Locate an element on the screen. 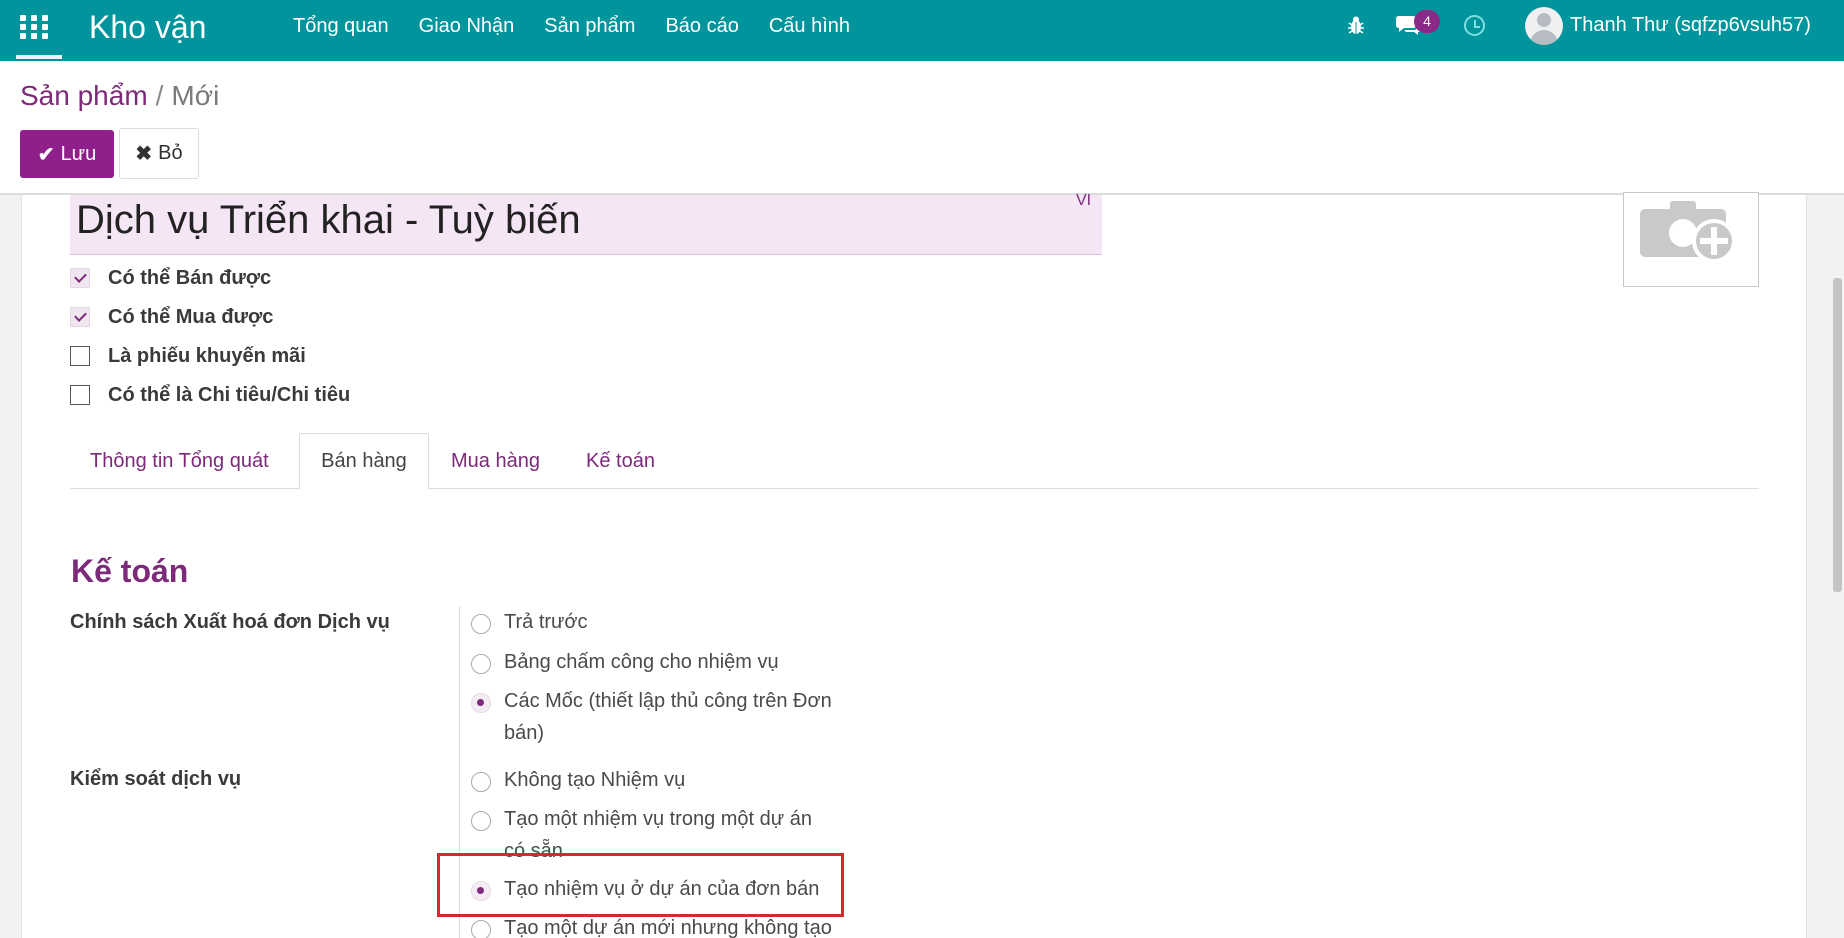 The image size is (1844, 938). is-coupon-row: Là phiếu khuyến mãi is located at coordinates (188, 356).